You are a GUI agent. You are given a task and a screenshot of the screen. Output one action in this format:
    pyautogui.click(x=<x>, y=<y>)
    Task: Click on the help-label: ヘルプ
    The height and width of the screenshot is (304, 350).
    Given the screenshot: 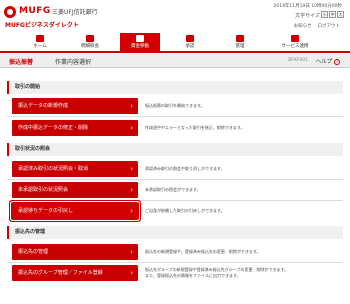 What is the action you would take?
    pyautogui.click(x=324, y=62)
    